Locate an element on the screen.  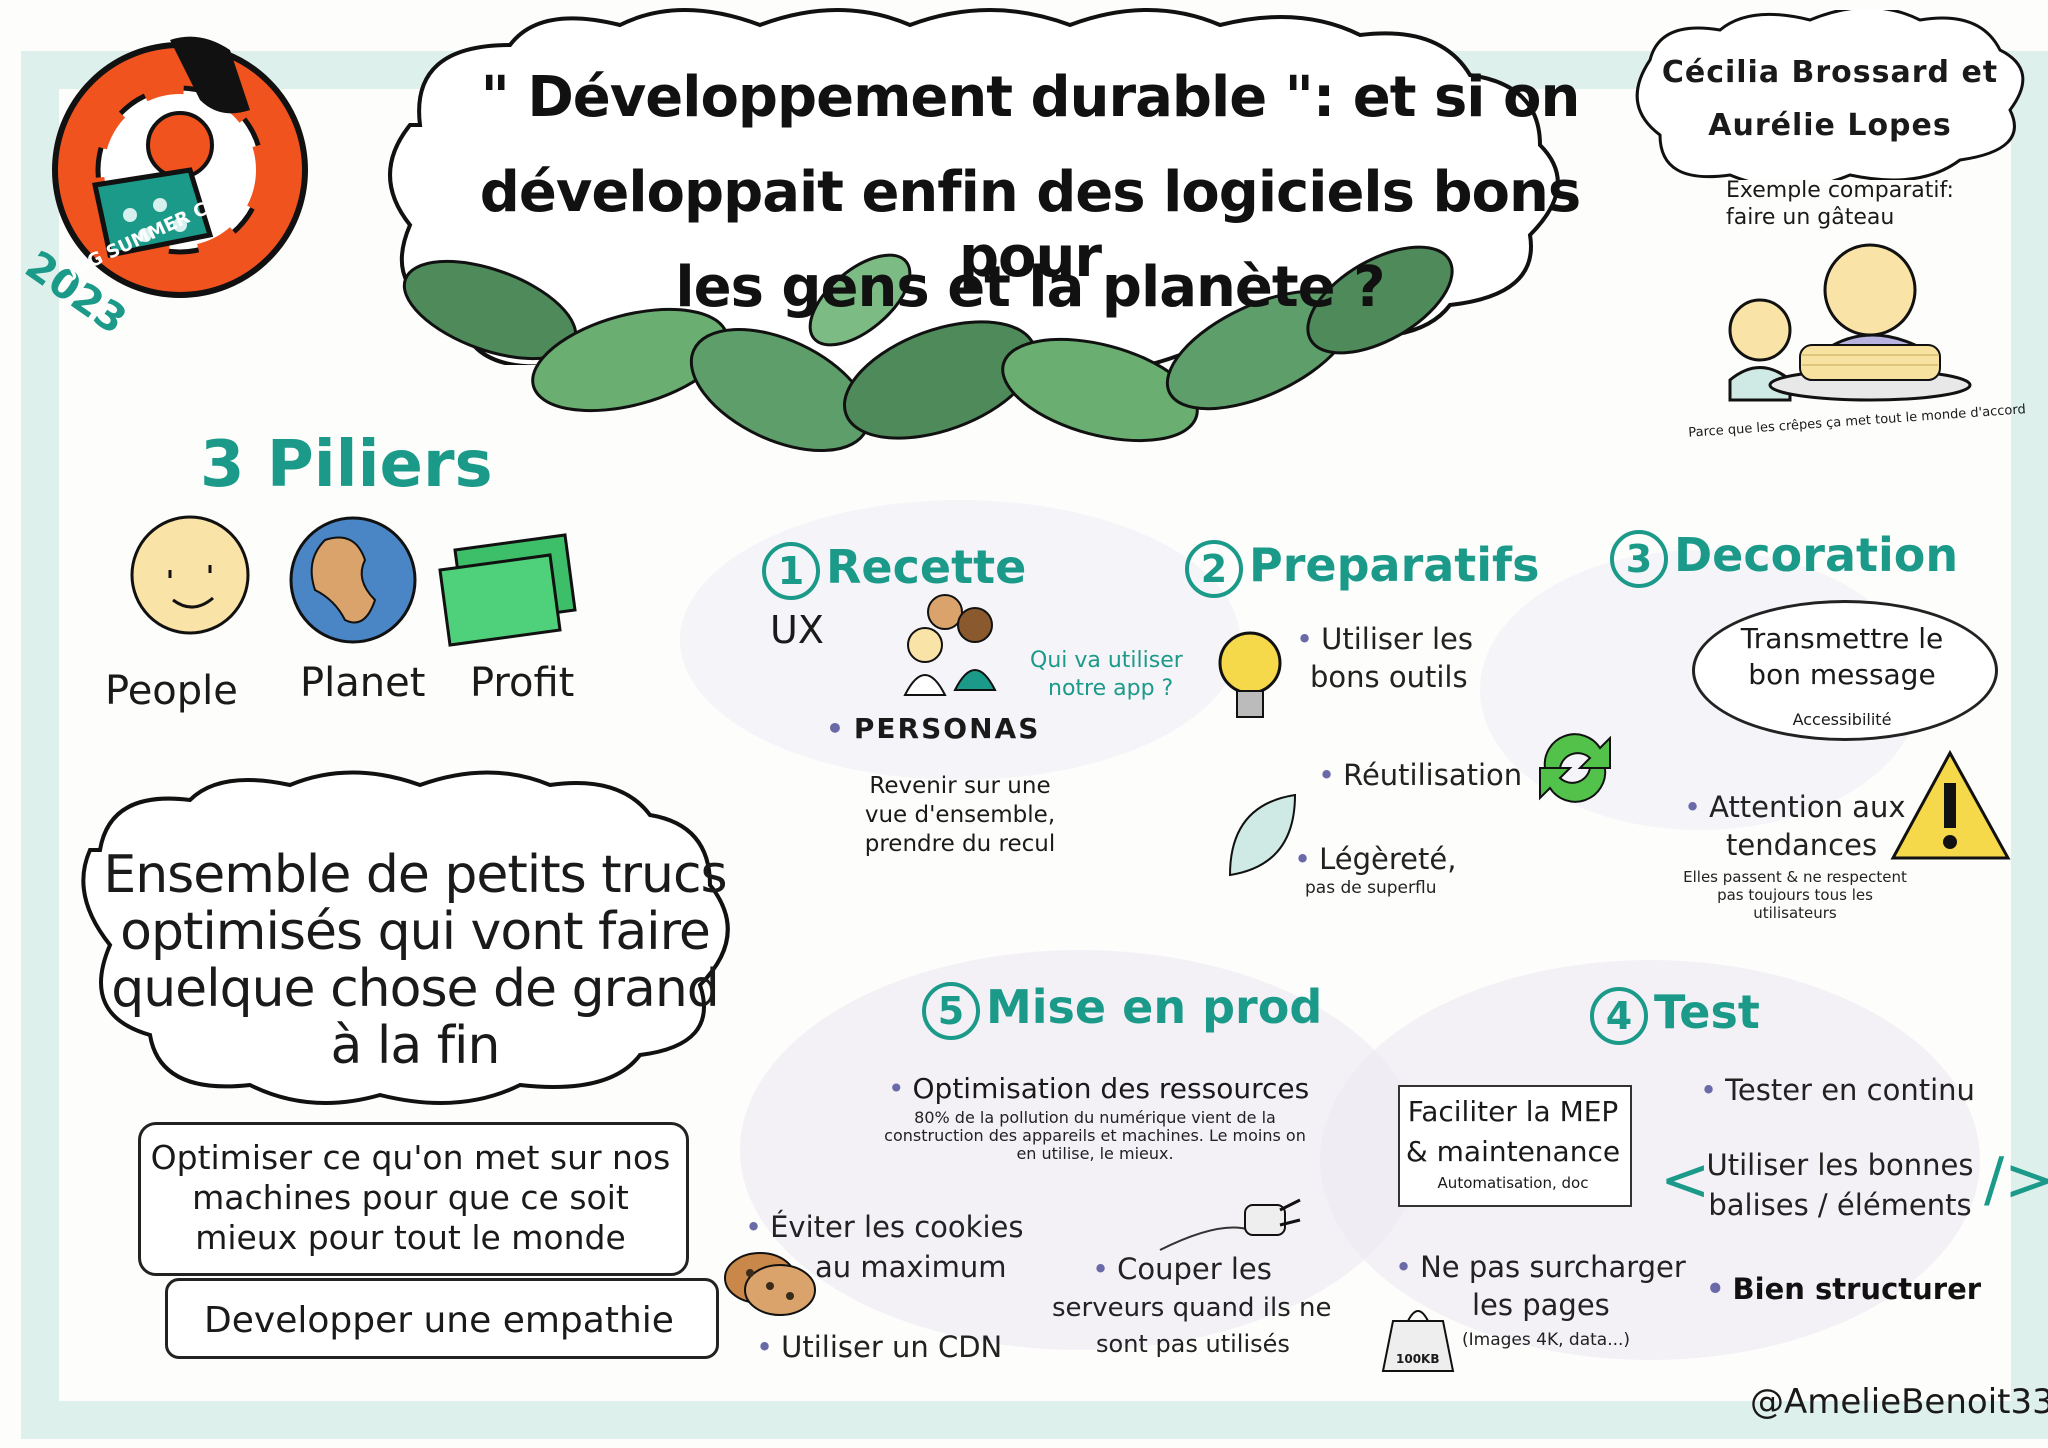
recette-personas: PERSONAS is located at coordinates (933, 728).